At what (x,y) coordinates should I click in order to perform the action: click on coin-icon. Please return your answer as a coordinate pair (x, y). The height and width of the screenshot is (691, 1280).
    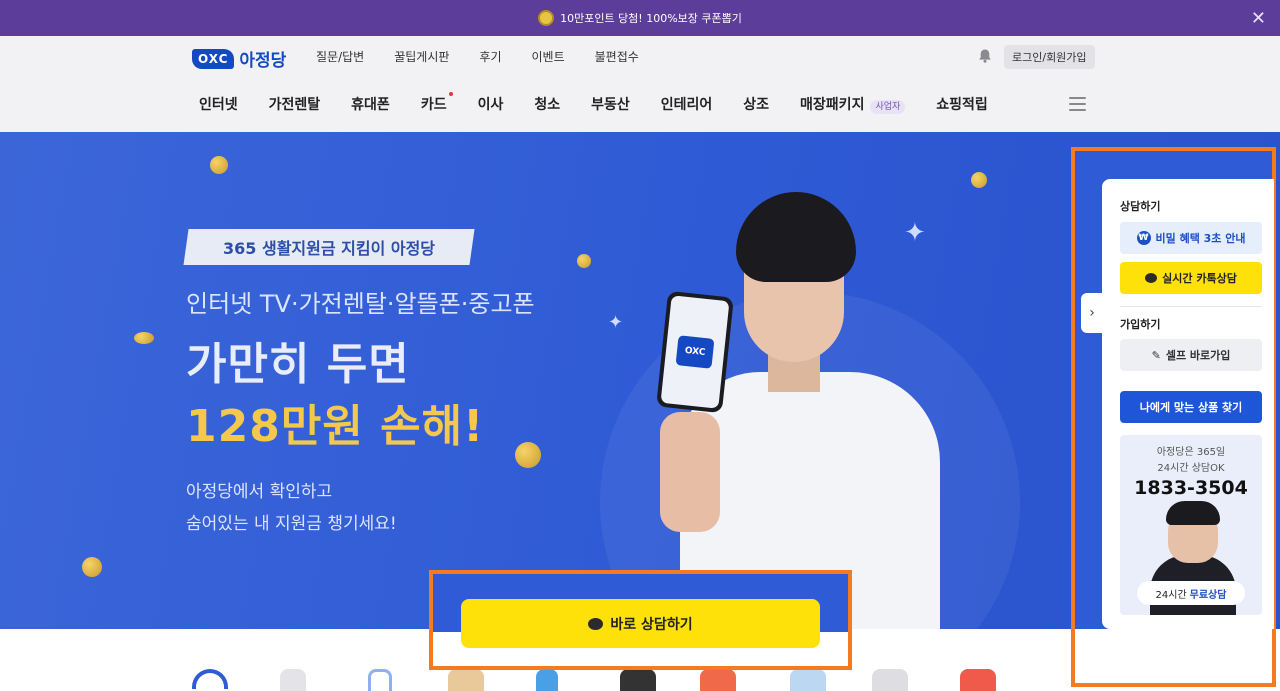
    Looking at the image, I should click on (546, 18).